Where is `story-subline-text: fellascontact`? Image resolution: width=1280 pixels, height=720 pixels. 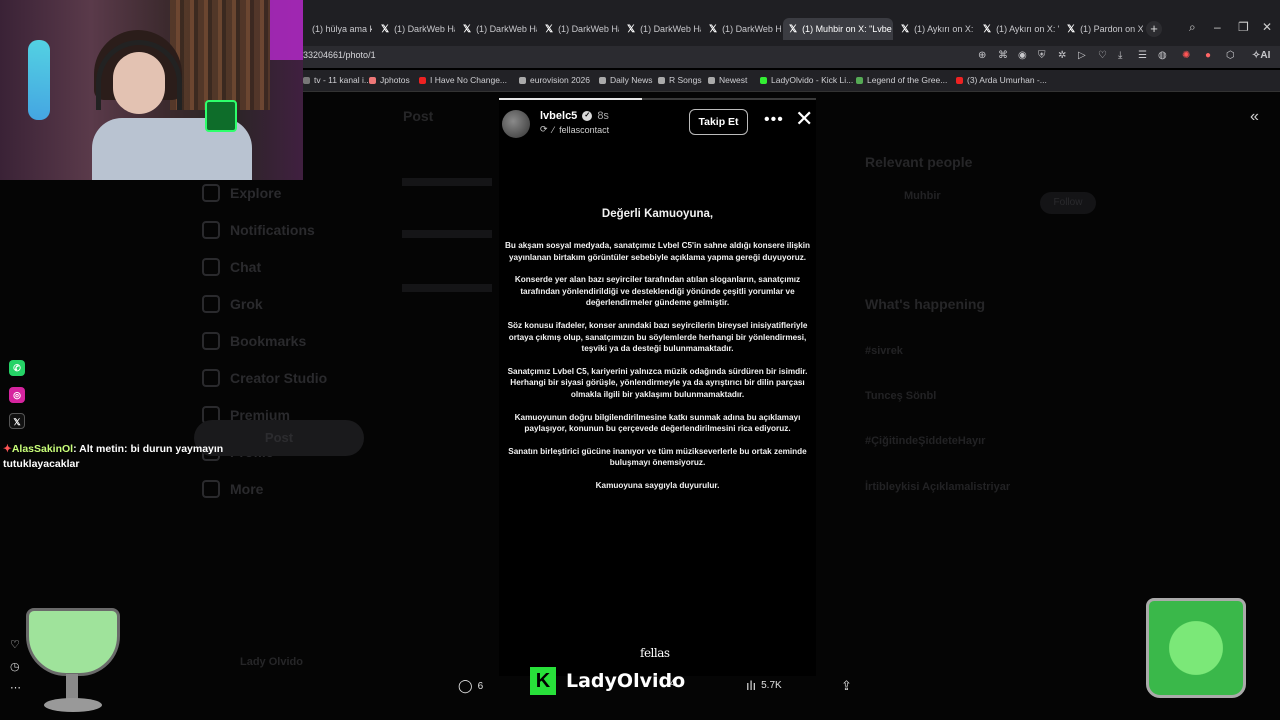
story-subline-text: fellascontact is located at coordinates (584, 130).